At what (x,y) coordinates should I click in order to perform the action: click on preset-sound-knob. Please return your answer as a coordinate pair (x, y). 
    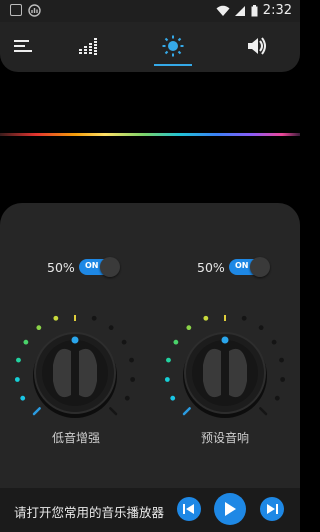
    Looking at the image, I should click on (225, 373).